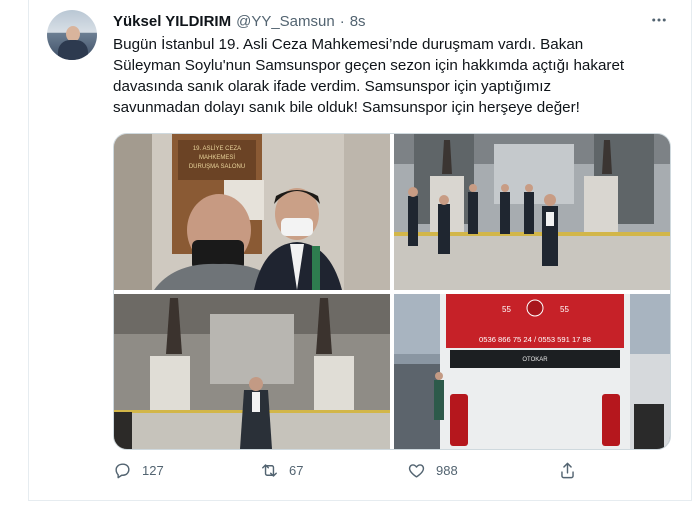 This screenshot has height=510, width=700. I want to click on like-count: 988, so click(447, 470).